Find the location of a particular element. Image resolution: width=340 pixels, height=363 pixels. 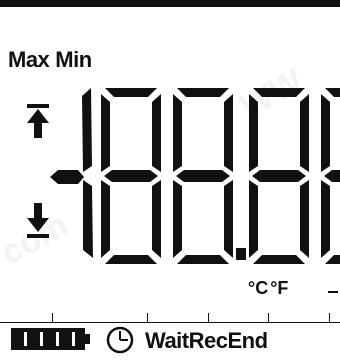

max-min-indicators: Max Min is located at coordinates (50, 60).